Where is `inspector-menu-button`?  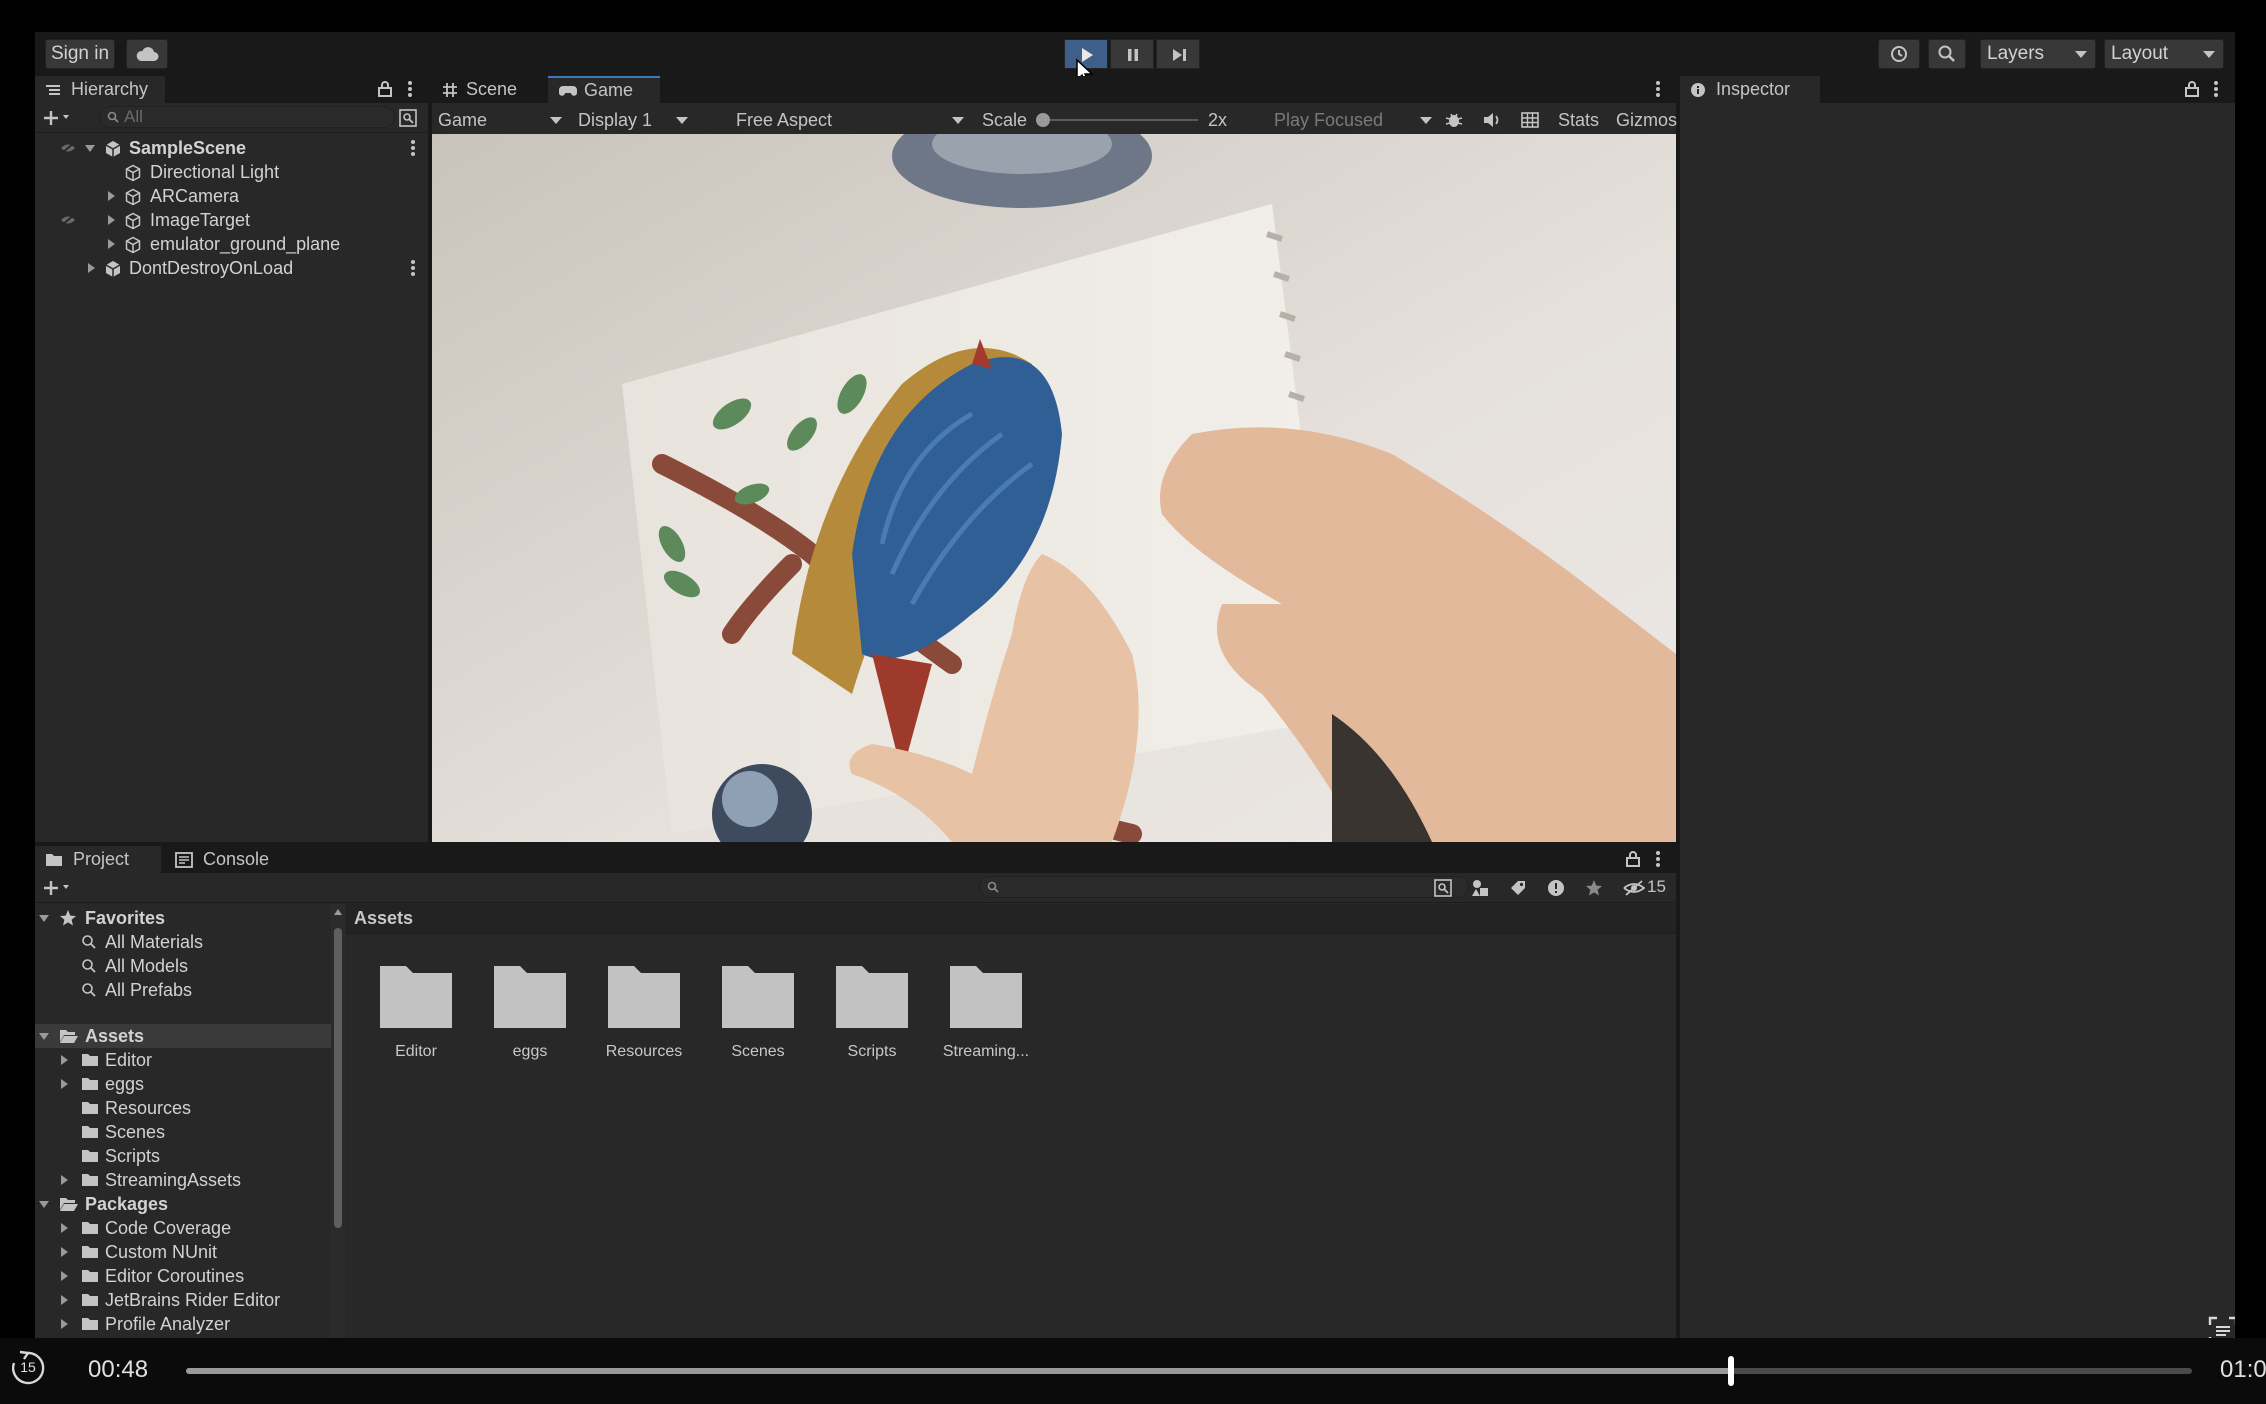 inspector-menu-button is located at coordinates (2216, 89).